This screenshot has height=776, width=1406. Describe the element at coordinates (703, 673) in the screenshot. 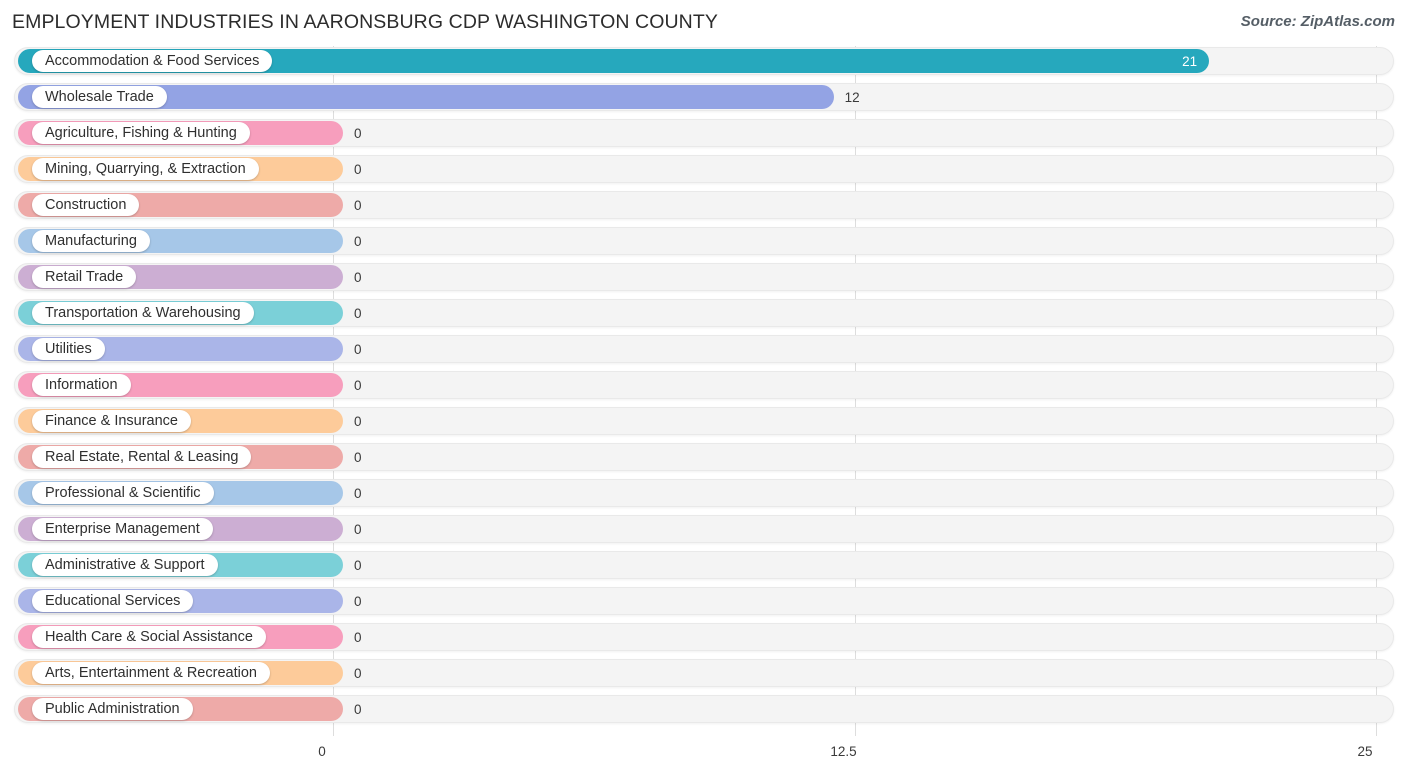

I see `bar-row: Arts, Entertainment & Recreation 0` at that location.